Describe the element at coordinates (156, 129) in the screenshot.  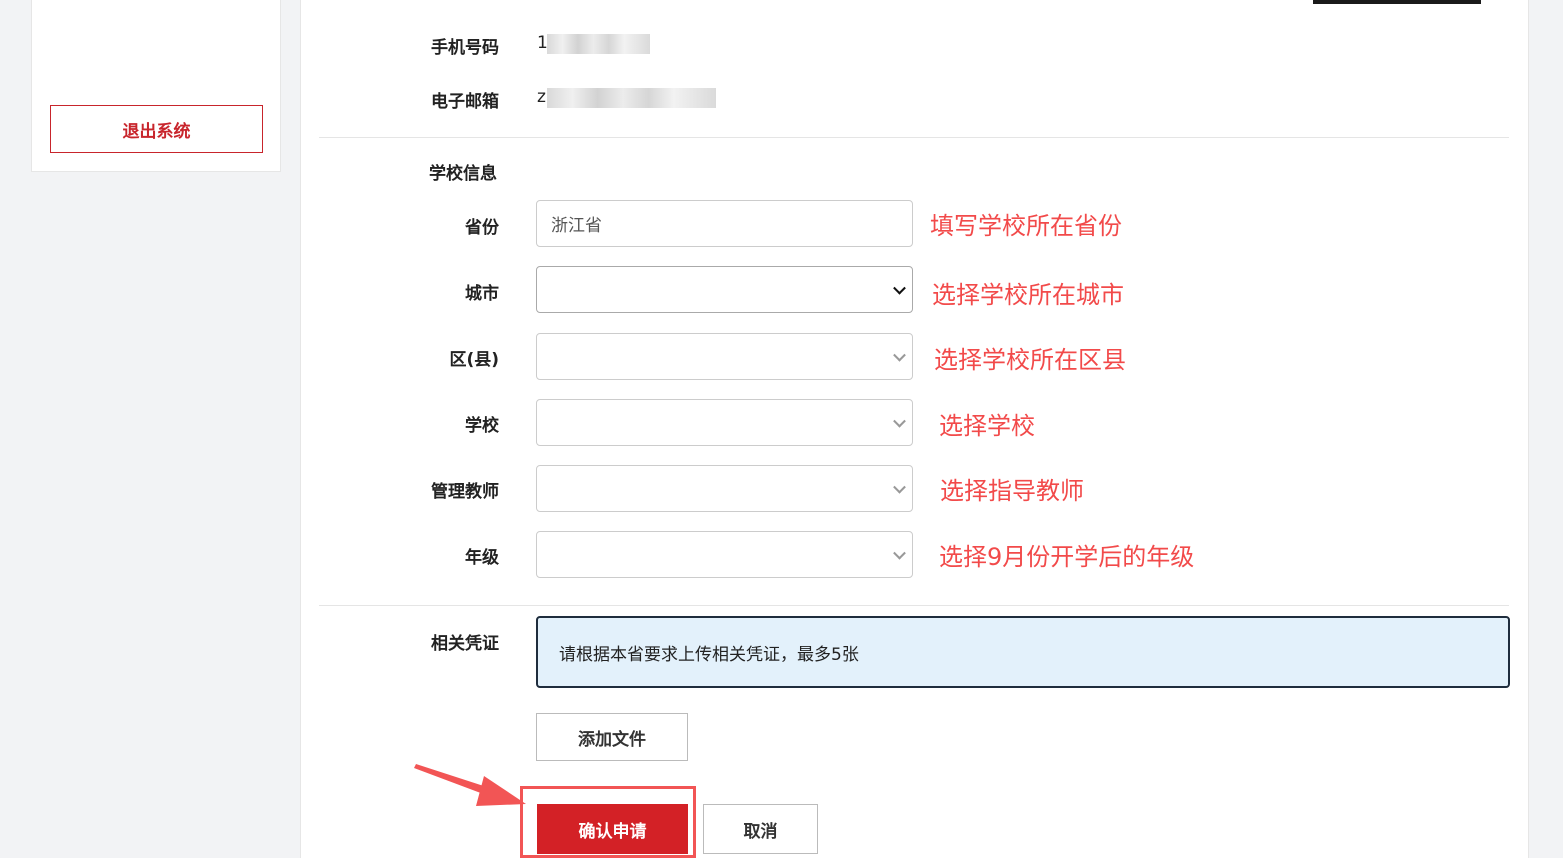
I see `logout-button: 退出系统` at that location.